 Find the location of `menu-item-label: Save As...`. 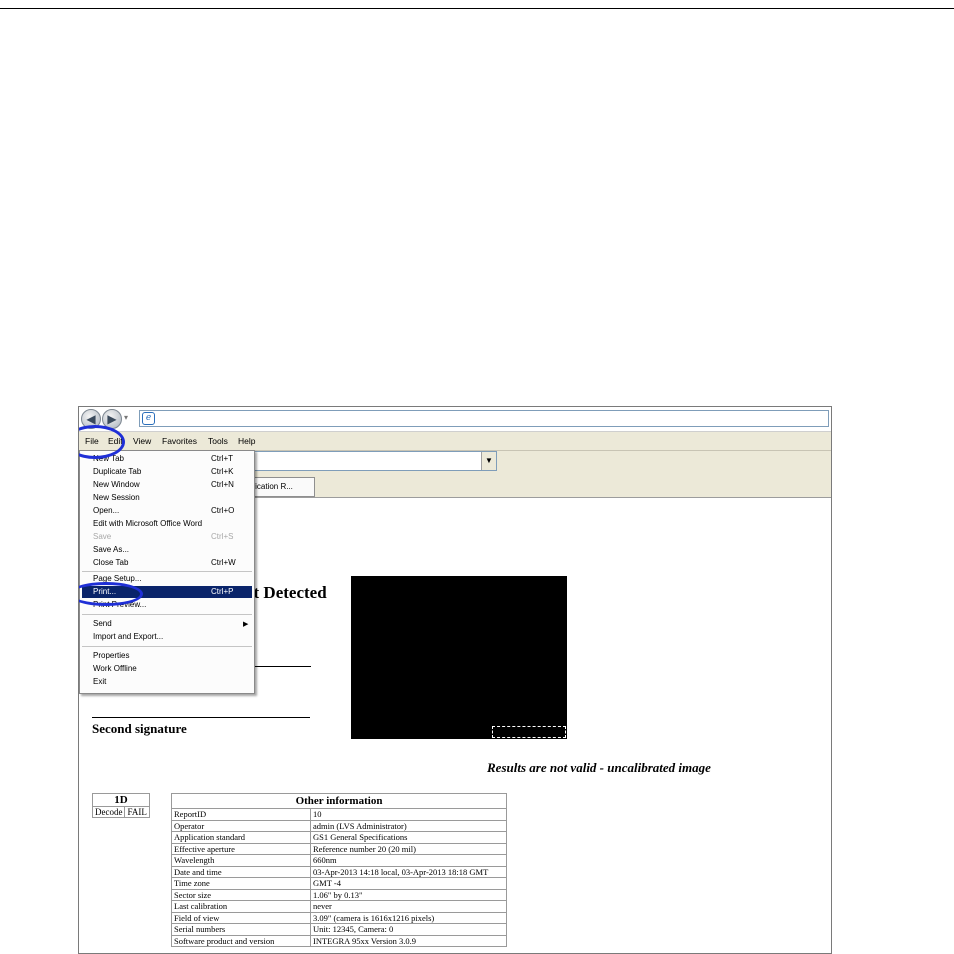

menu-item-label: Save As... is located at coordinates (111, 549).